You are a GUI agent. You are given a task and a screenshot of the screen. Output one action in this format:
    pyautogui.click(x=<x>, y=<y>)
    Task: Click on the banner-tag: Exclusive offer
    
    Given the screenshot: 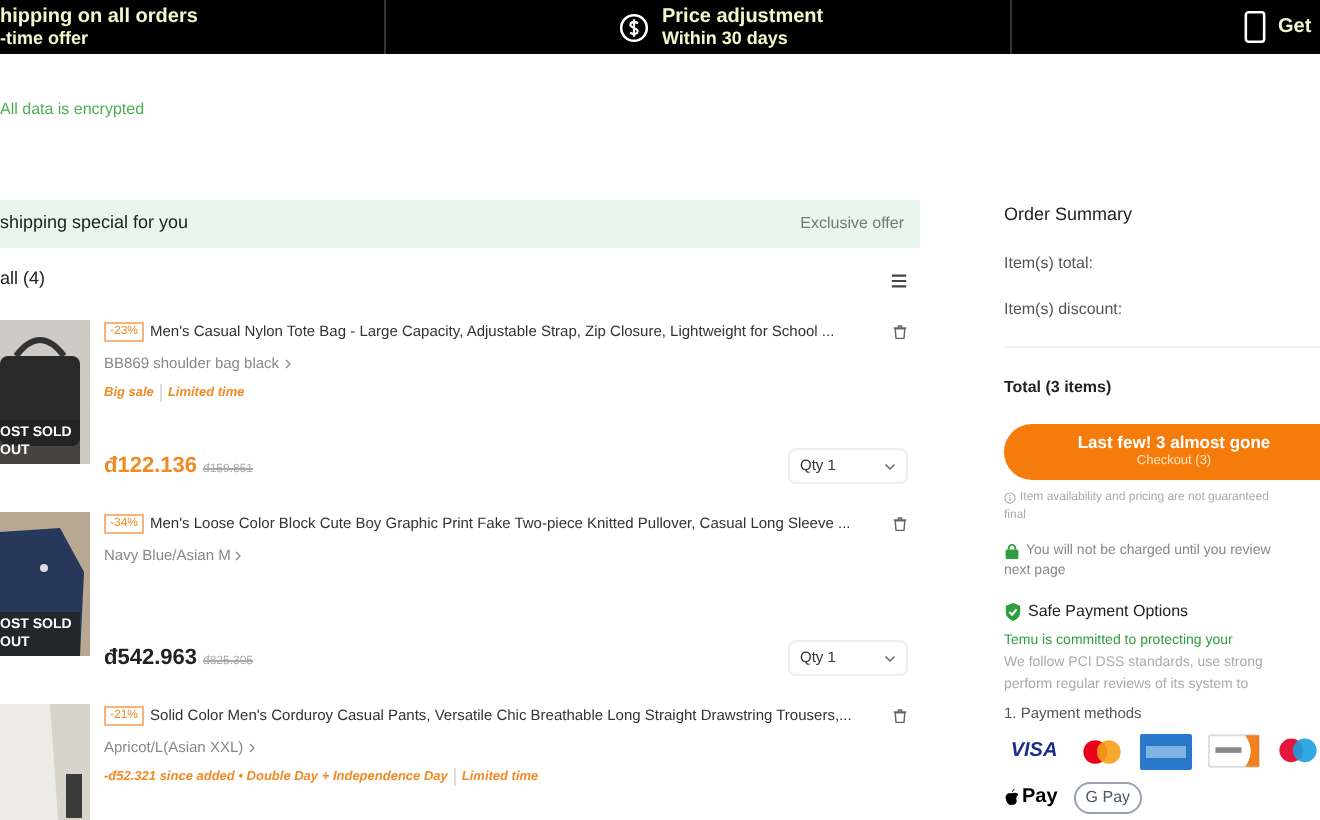 What is the action you would take?
    pyautogui.click(x=852, y=224)
    